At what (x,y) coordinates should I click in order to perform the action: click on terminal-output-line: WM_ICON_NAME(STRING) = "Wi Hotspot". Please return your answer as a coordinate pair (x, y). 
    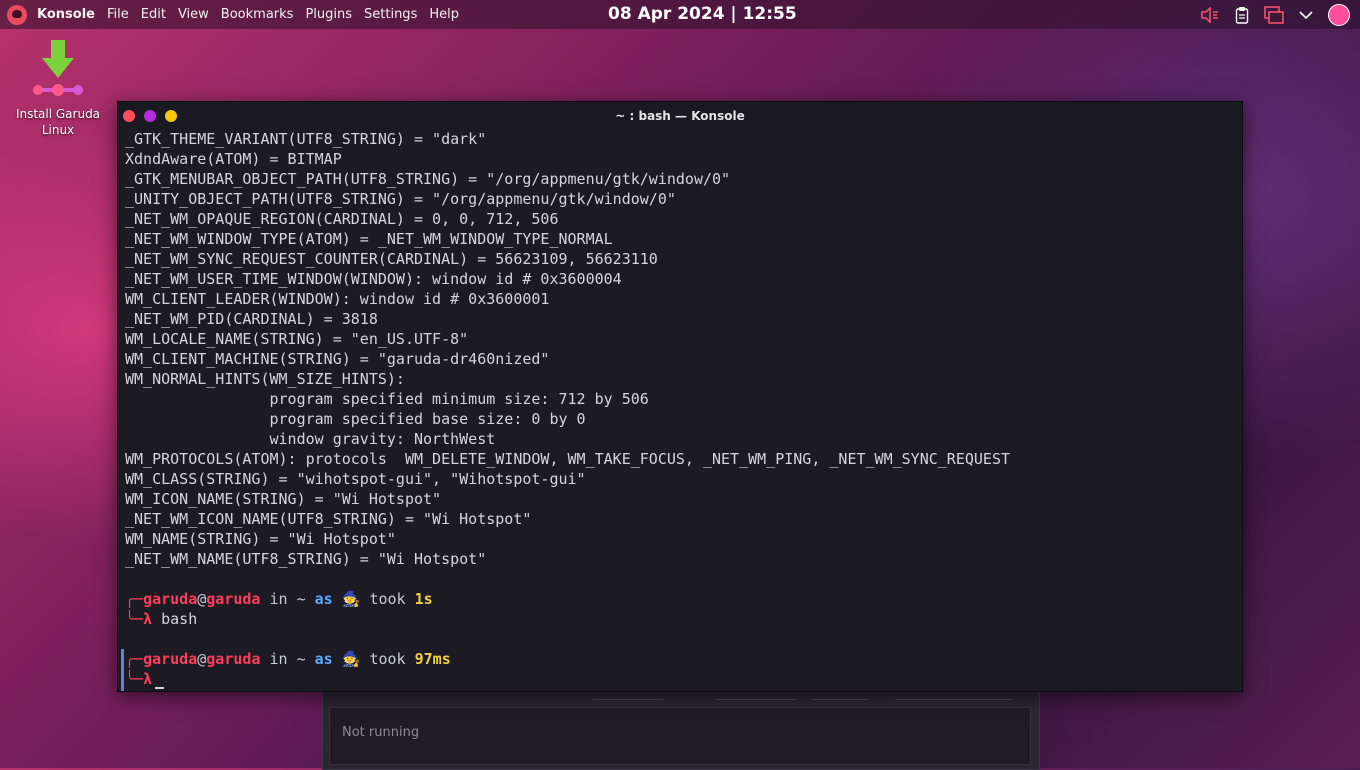
    Looking at the image, I should click on (283, 499).